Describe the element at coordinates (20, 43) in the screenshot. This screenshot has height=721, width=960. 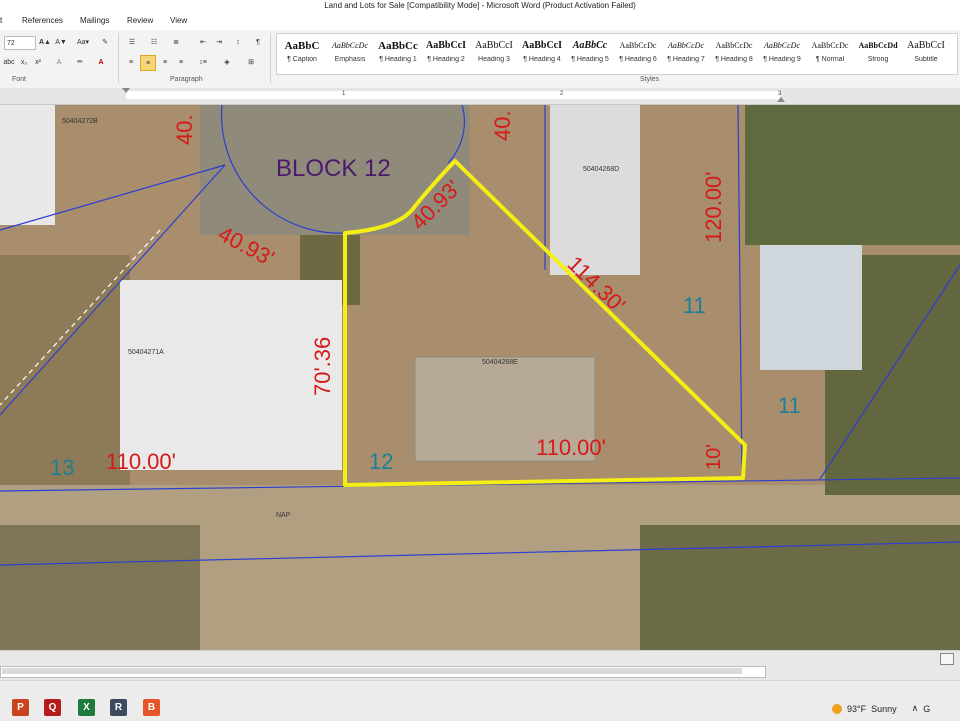
I see `font-size-box: 72` at that location.